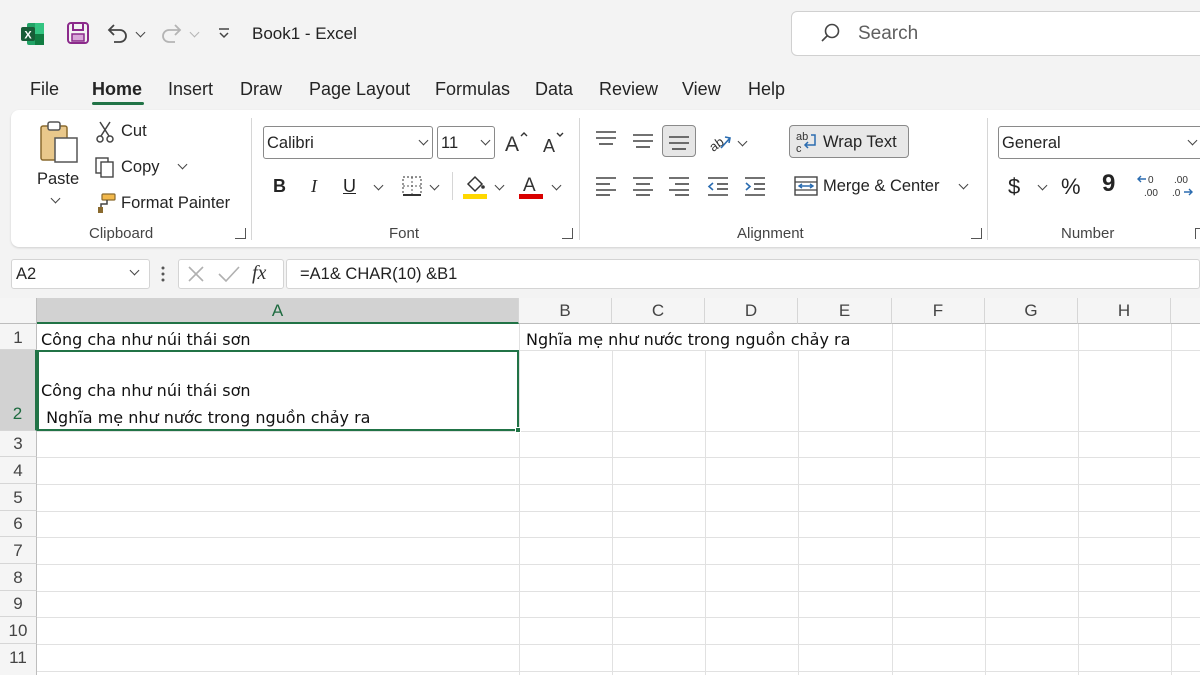  Describe the element at coordinates (105, 167) in the screenshot. I see `copy-icon` at that location.